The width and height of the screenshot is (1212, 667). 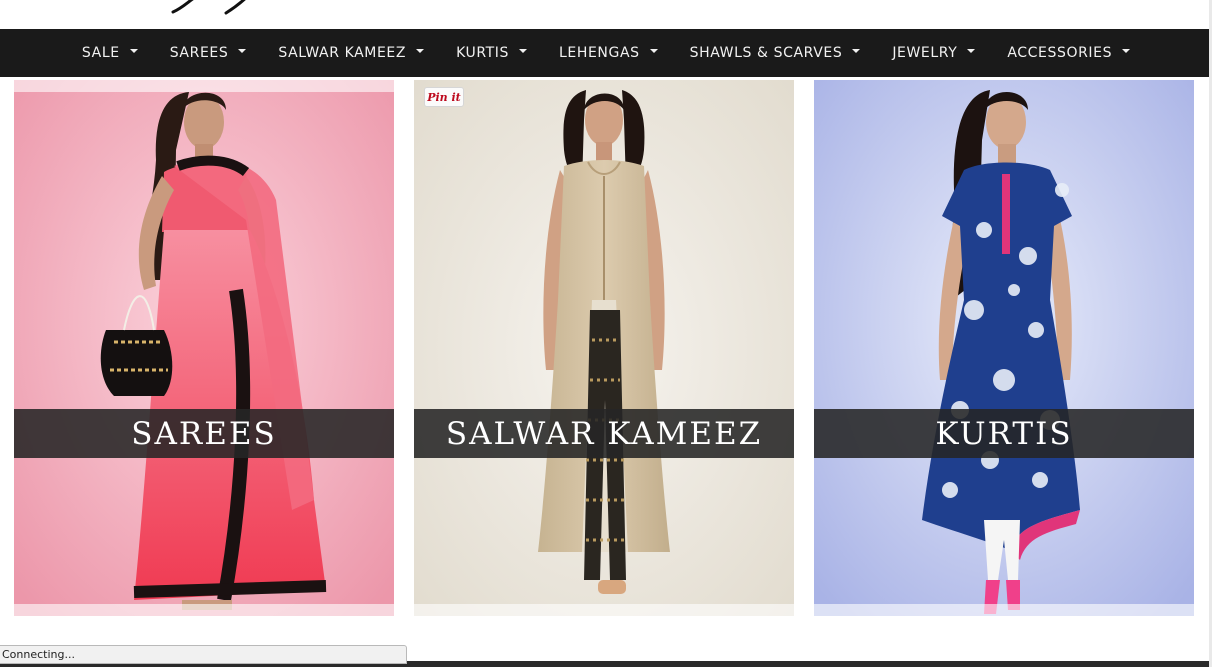 I want to click on site-logo-strip, so click(x=606, y=14).